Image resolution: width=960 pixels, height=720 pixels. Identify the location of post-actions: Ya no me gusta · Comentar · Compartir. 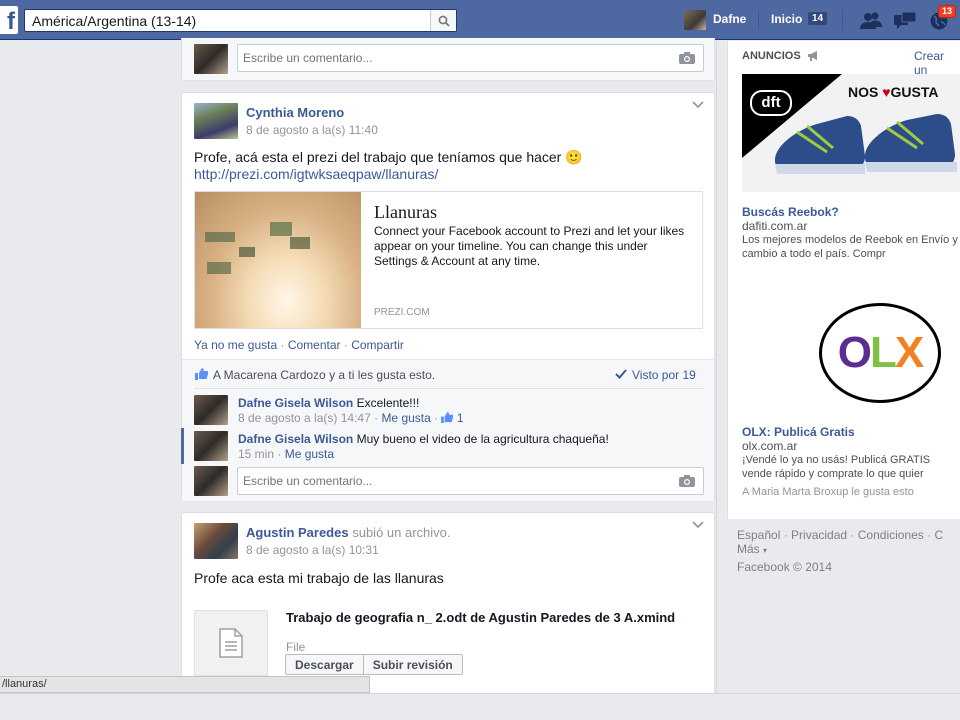
(299, 345).